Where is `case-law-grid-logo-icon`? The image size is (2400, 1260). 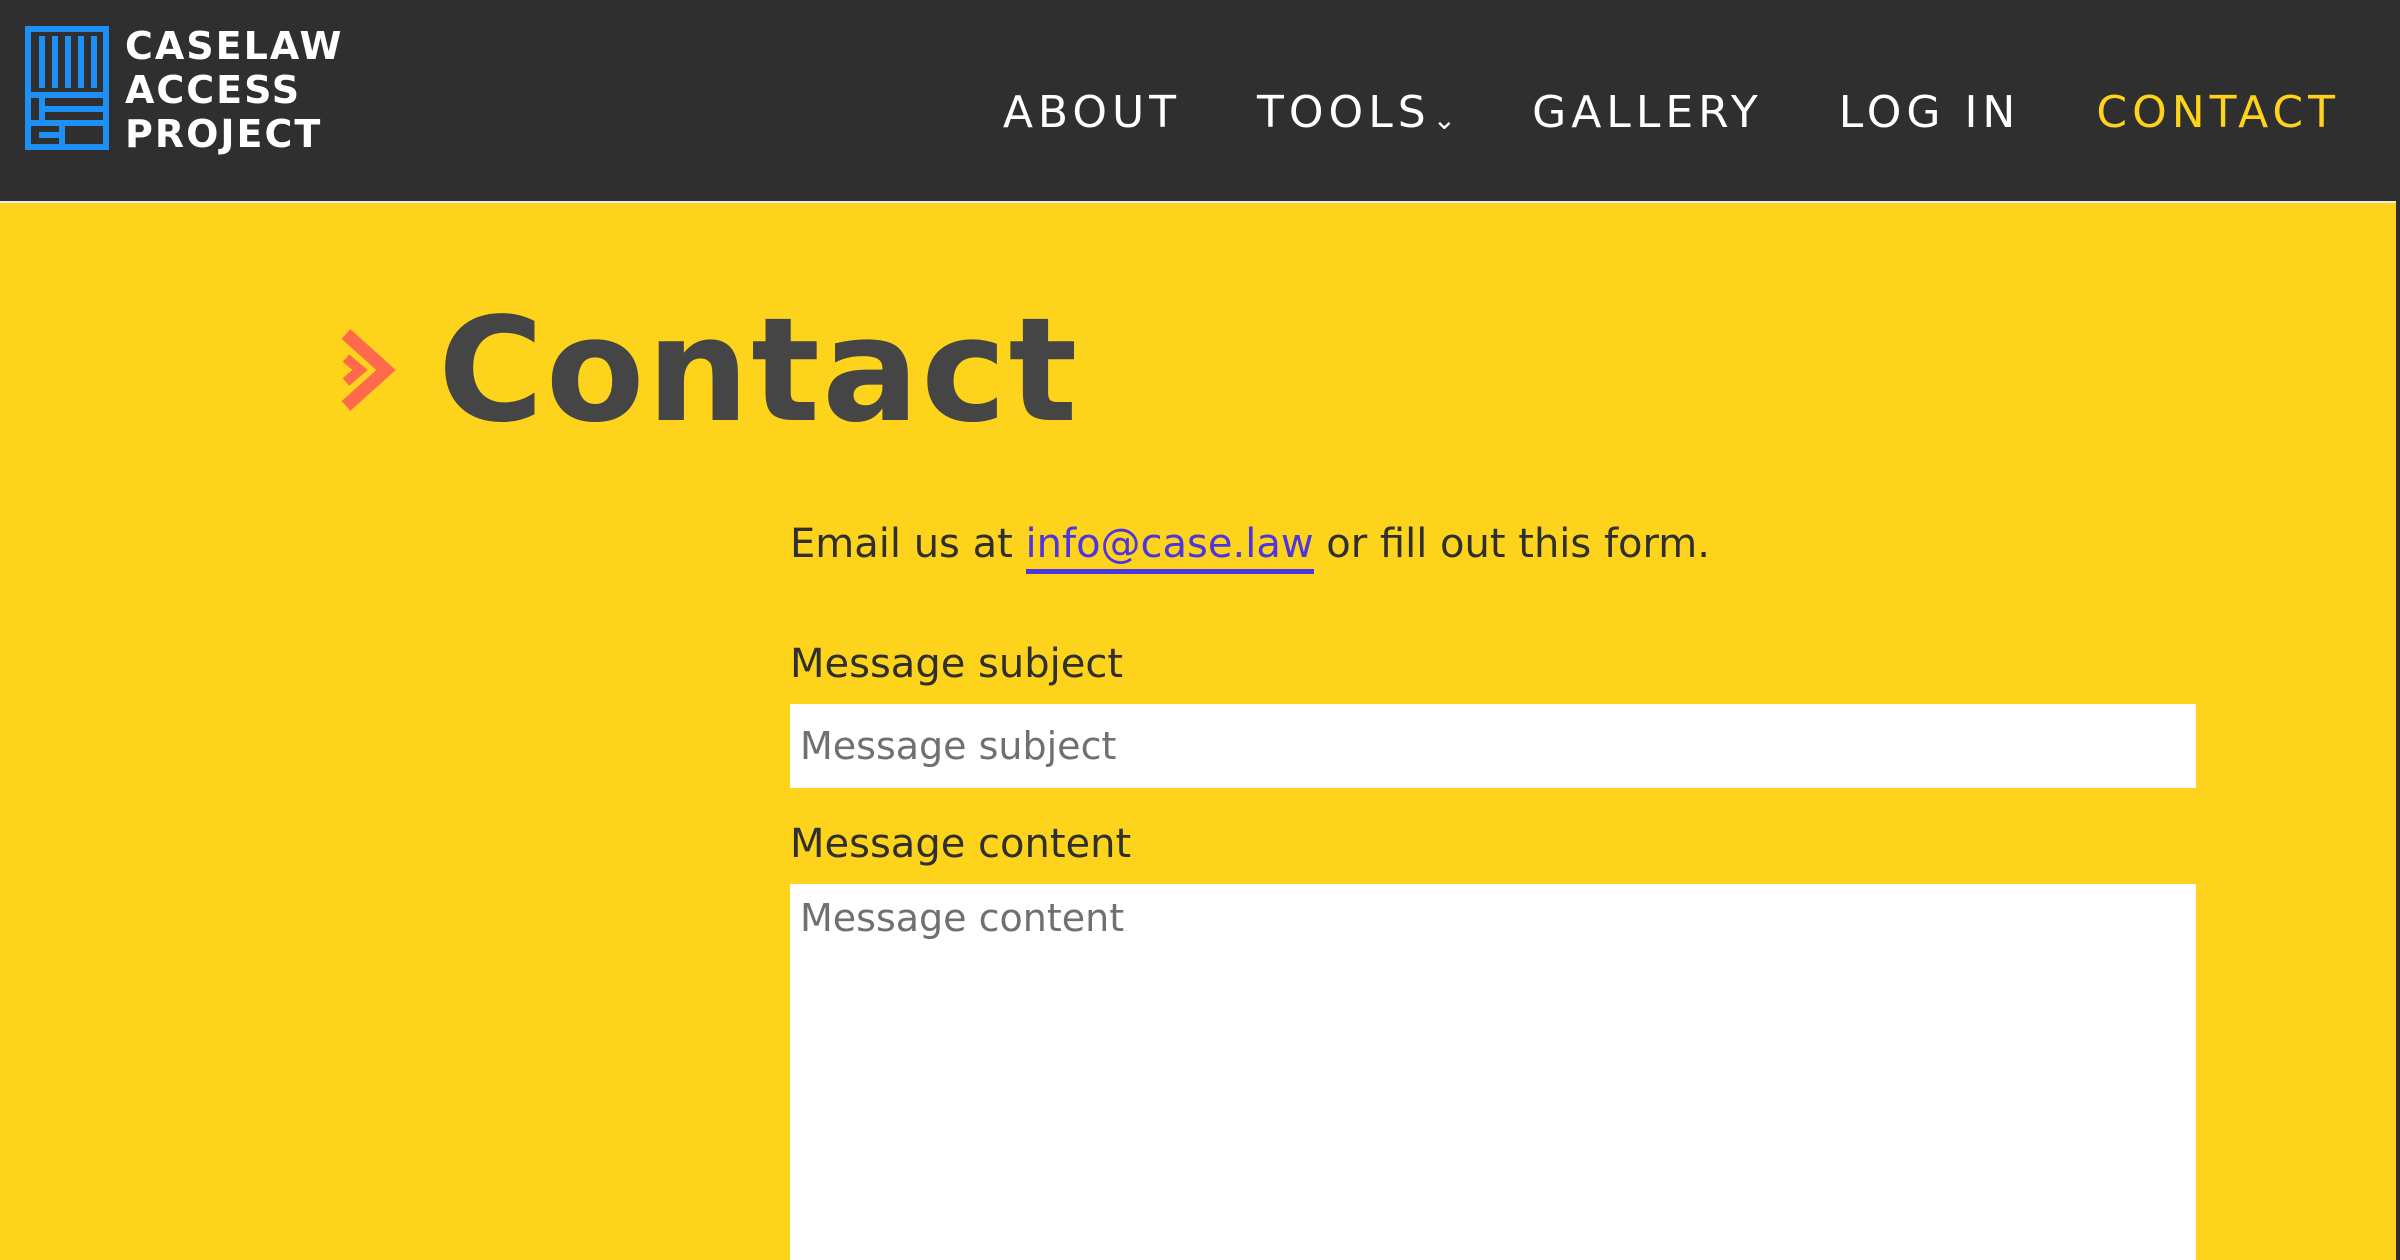
case-law-grid-logo-icon is located at coordinates (67, 88).